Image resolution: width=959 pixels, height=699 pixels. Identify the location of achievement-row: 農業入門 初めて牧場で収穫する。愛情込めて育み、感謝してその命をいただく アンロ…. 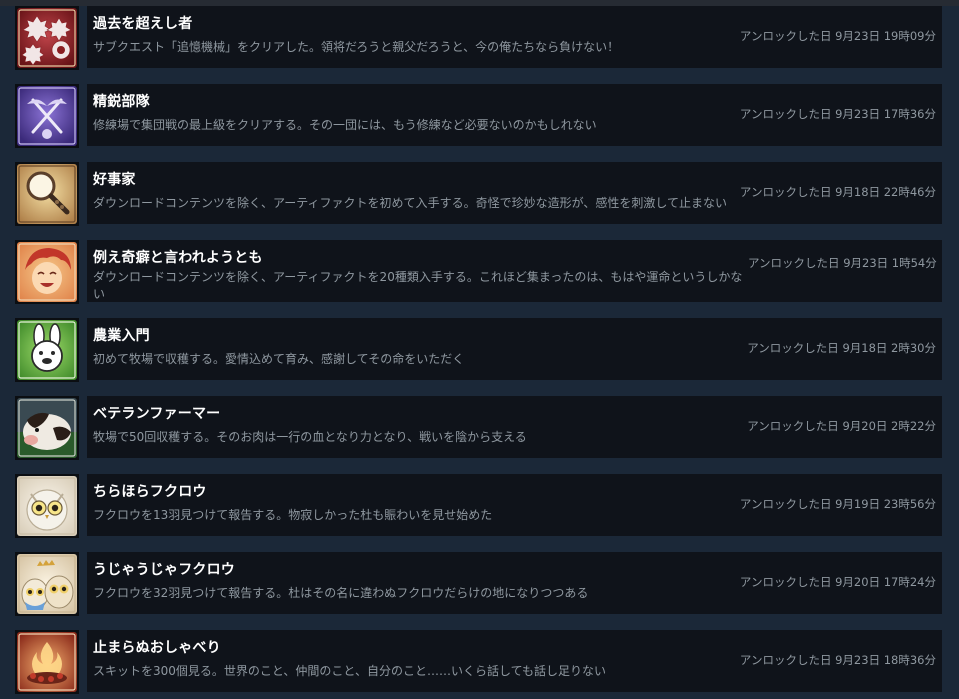
(479, 350).